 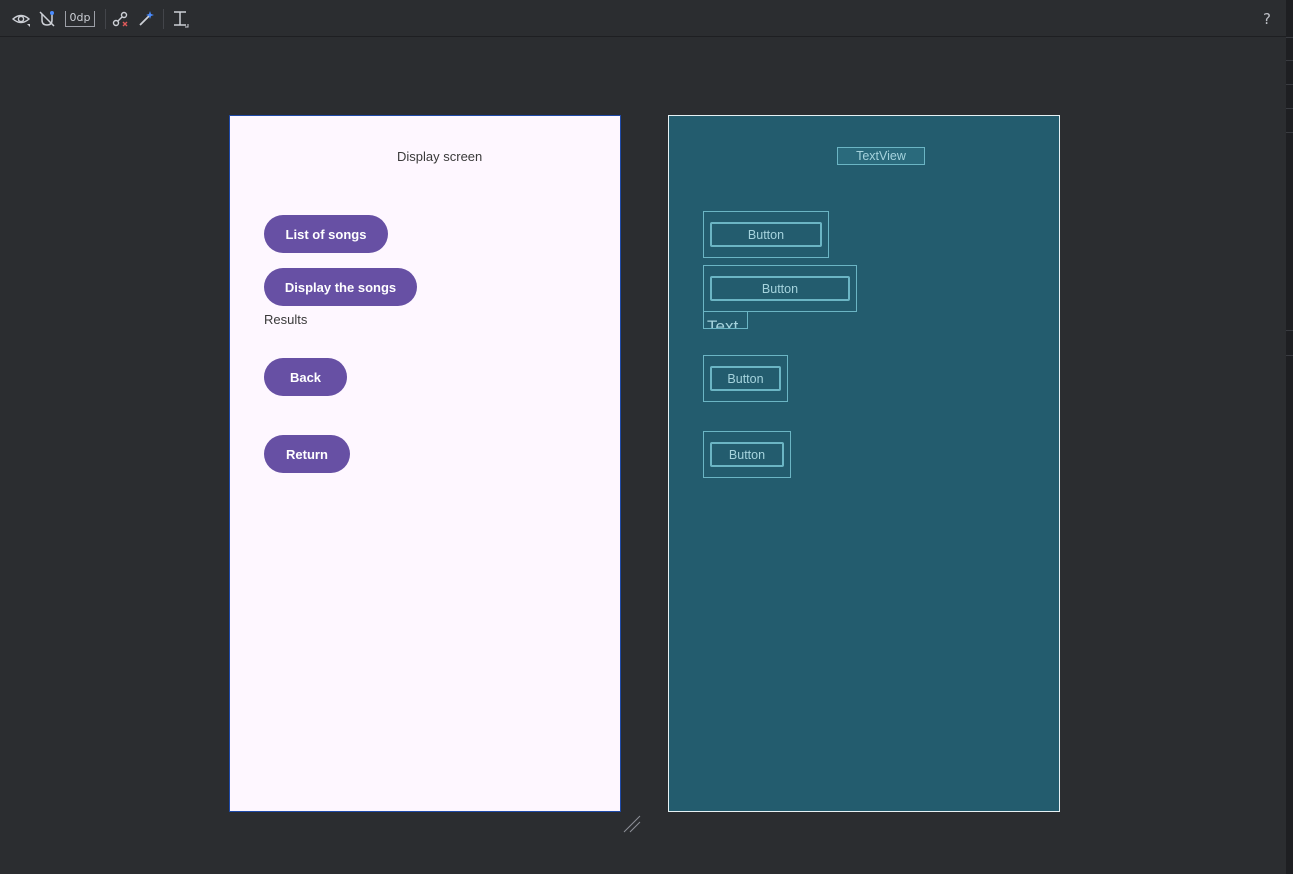 I want to click on layout-editor-toolbar: 0dp ?, so click(x=643, y=18).